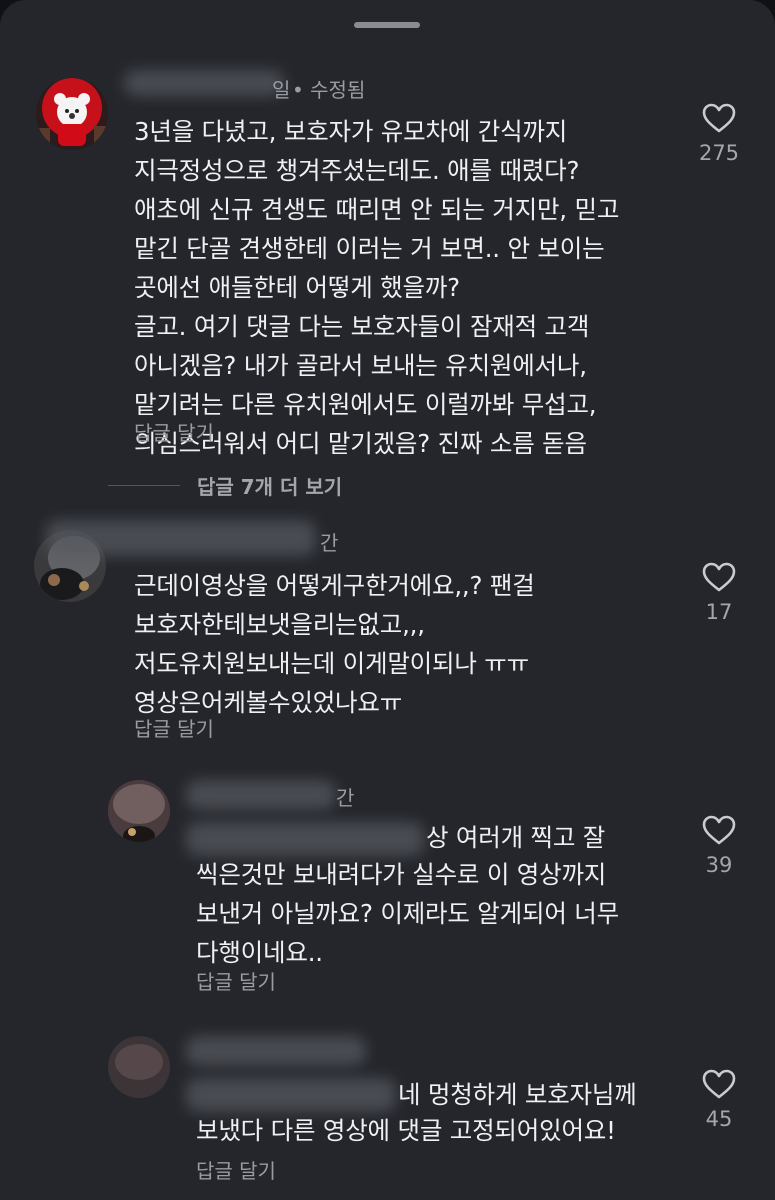 The height and width of the screenshot is (1200, 775). I want to click on comment-name-suffix: 일, so click(281, 90).